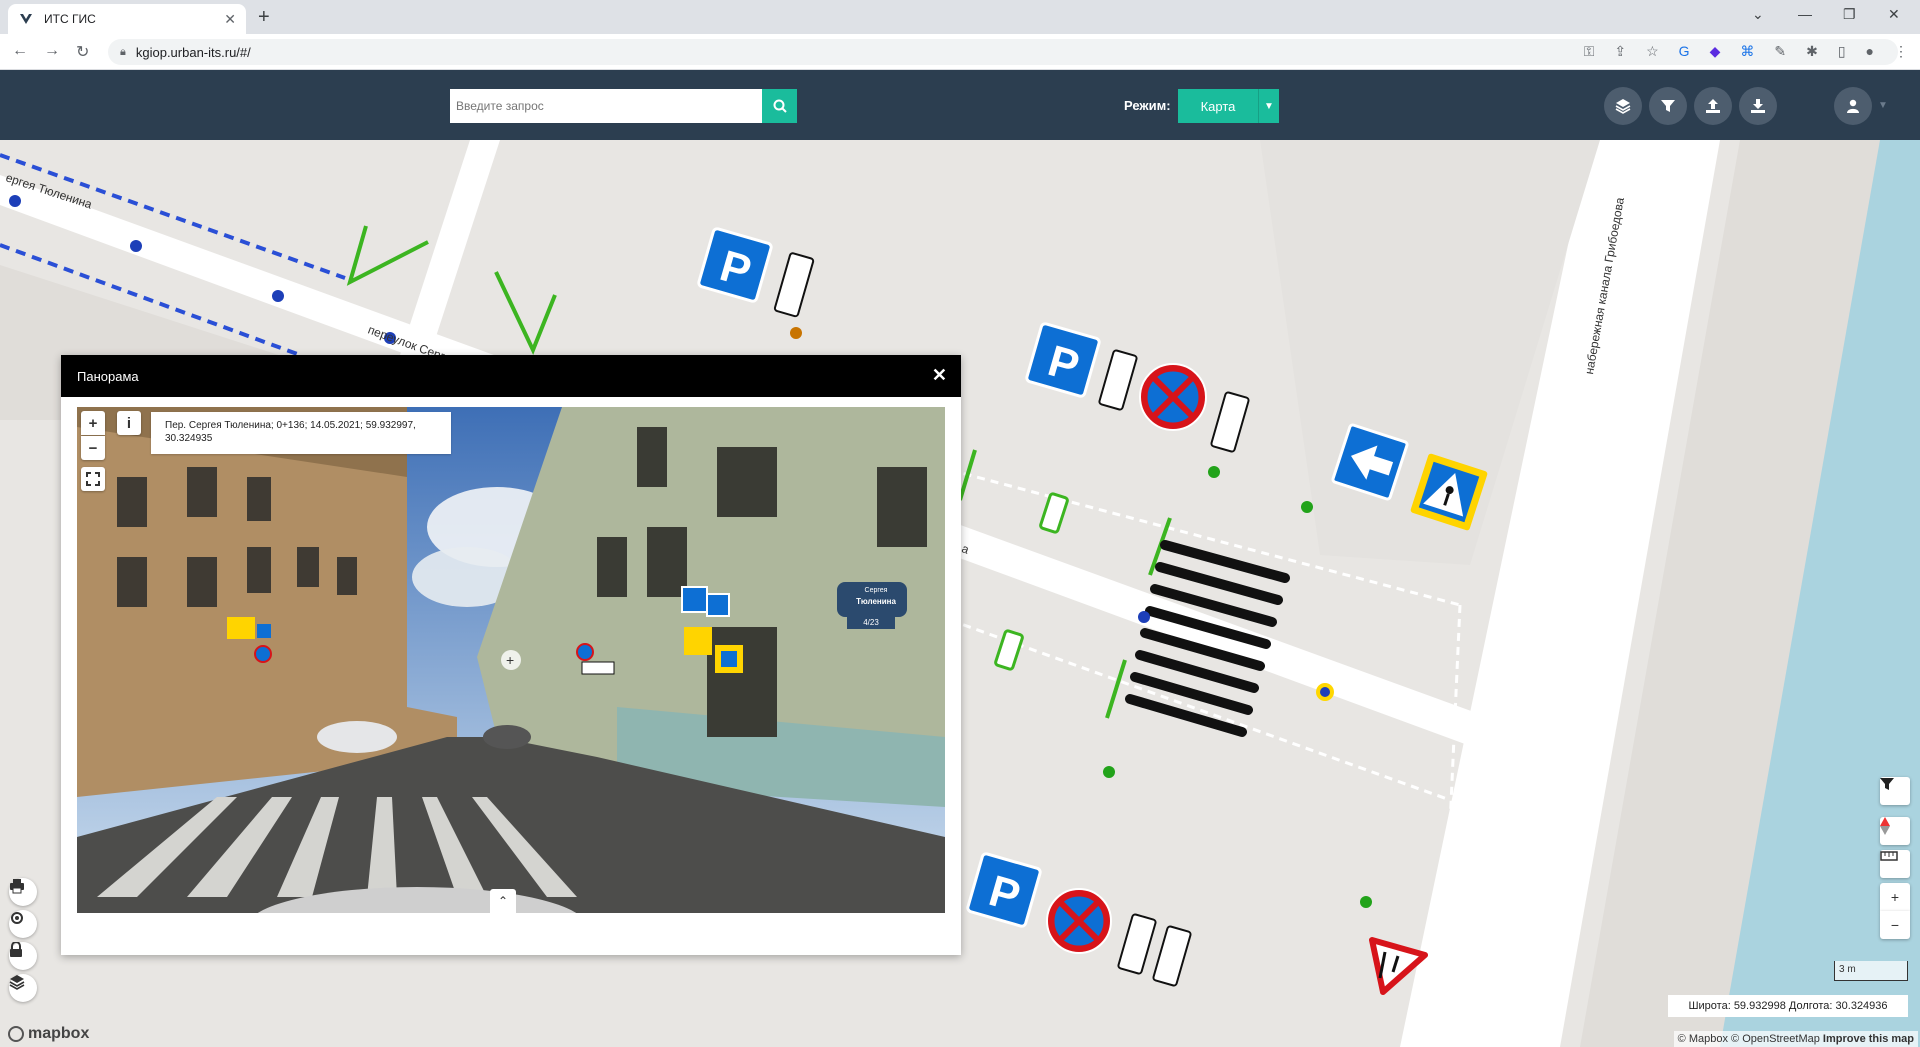 The width and height of the screenshot is (1920, 1047). What do you see at coordinates (264, 17) in the screenshot?
I see `new-tab-icon: +` at bounding box center [264, 17].